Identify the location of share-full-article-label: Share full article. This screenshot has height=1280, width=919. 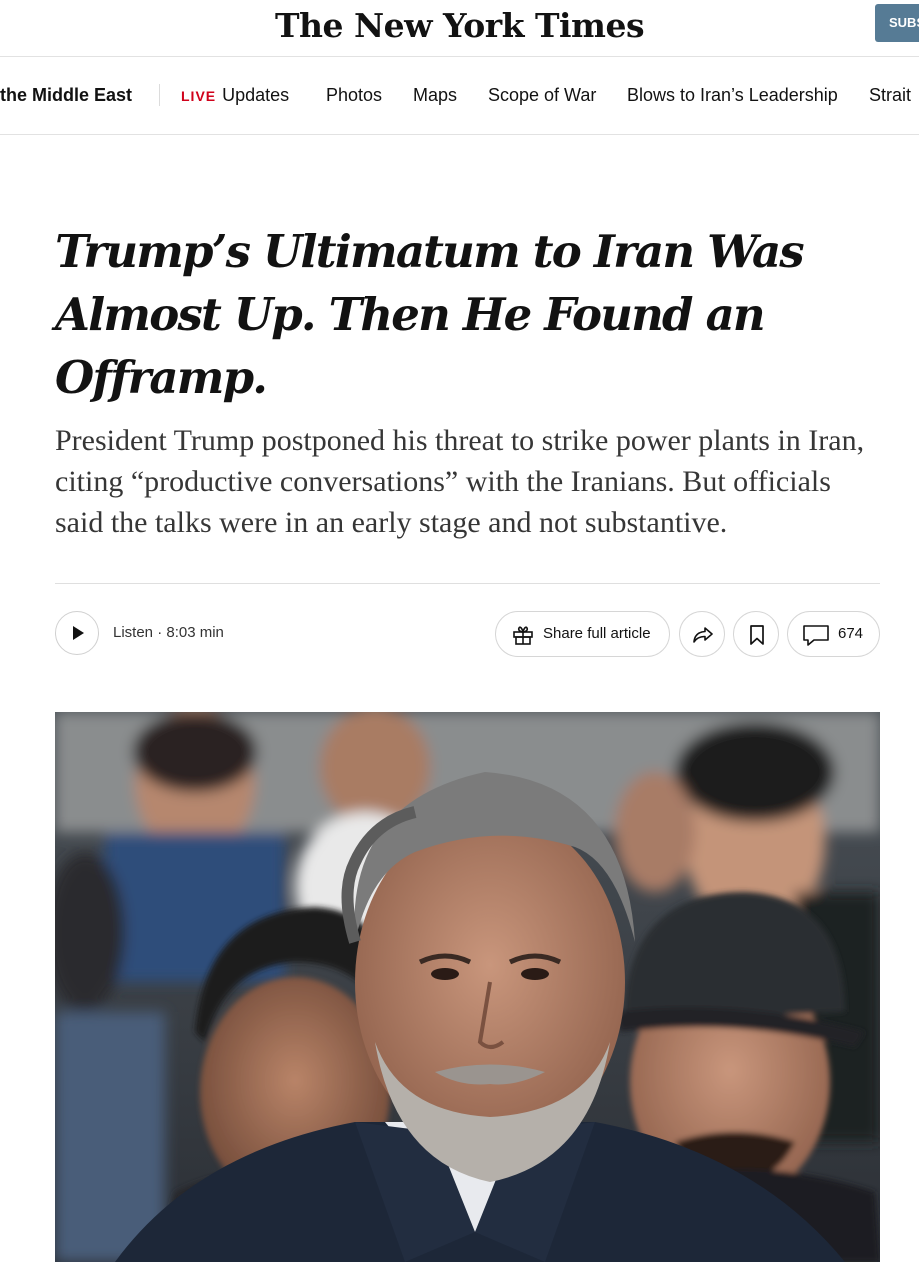
(597, 633).